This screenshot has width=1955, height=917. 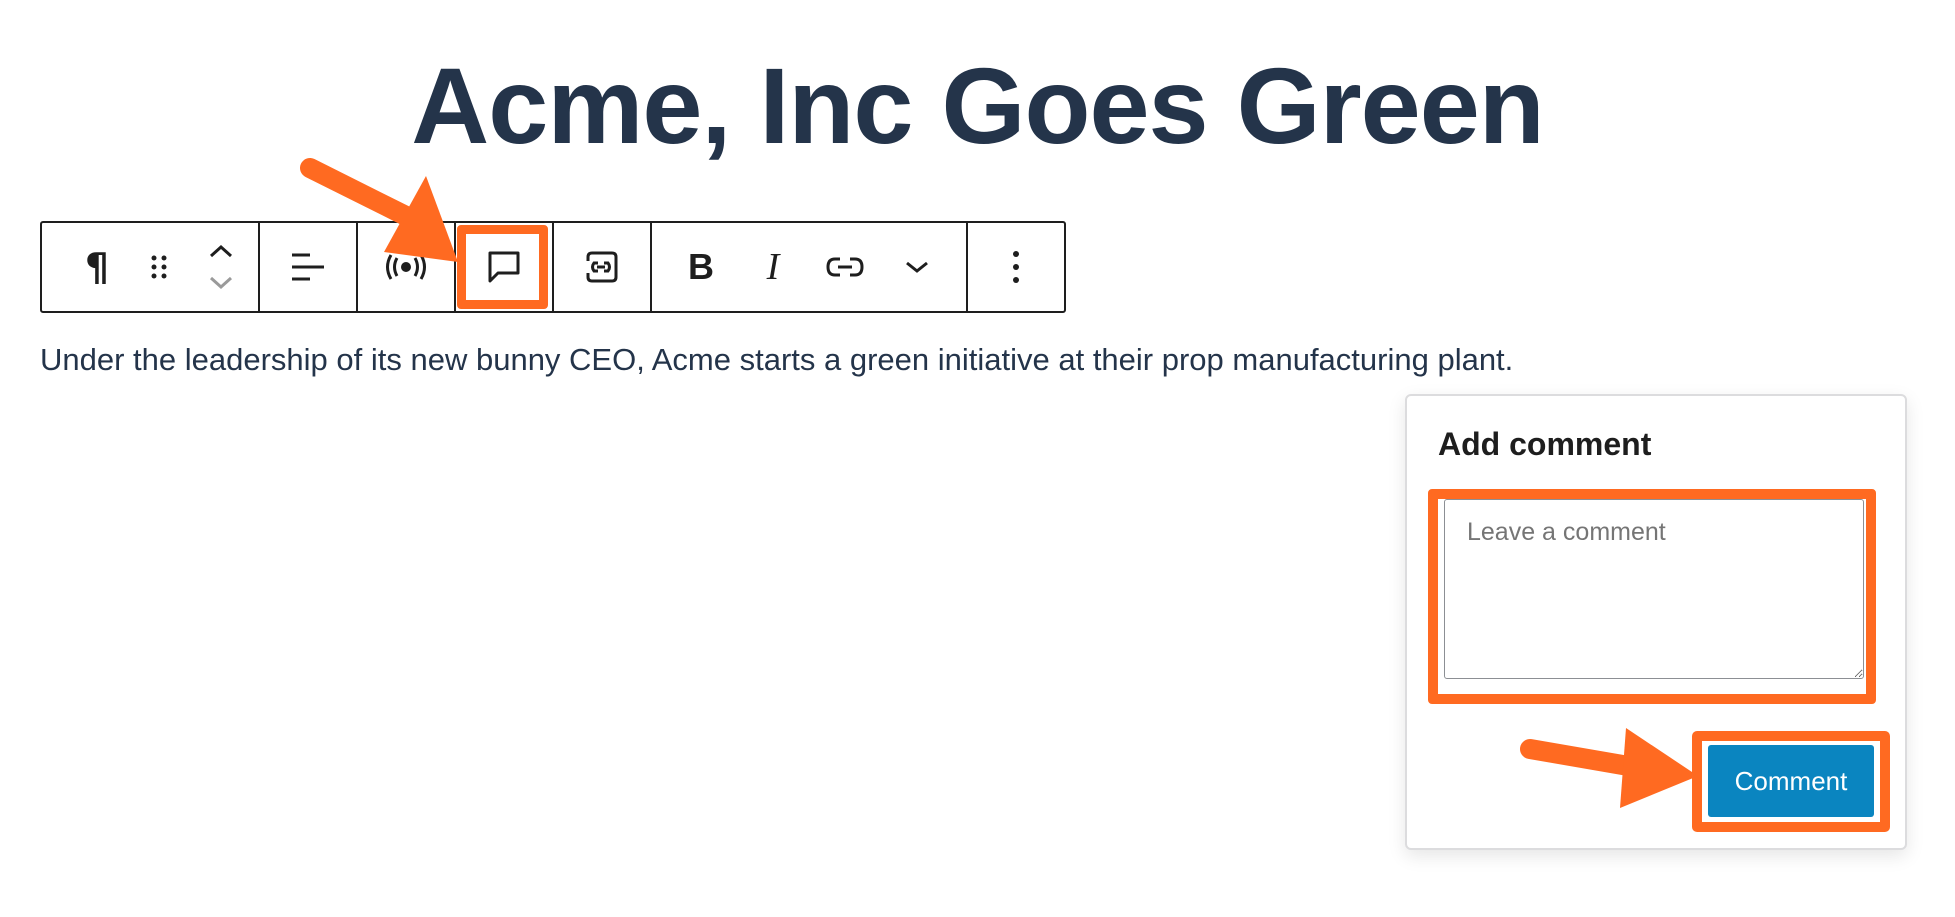 I want to click on chevron-down-icon, so click(x=917, y=267).